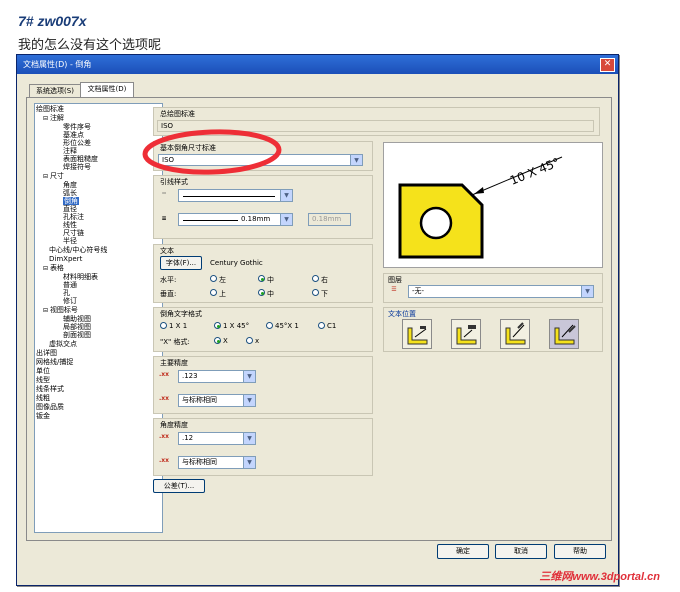 The width and height of the screenshot is (680, 592). What do you see at coordinates (324, 280) in the screenshot?
I see `h-right-label: 右` at bounding box center [324, 280].